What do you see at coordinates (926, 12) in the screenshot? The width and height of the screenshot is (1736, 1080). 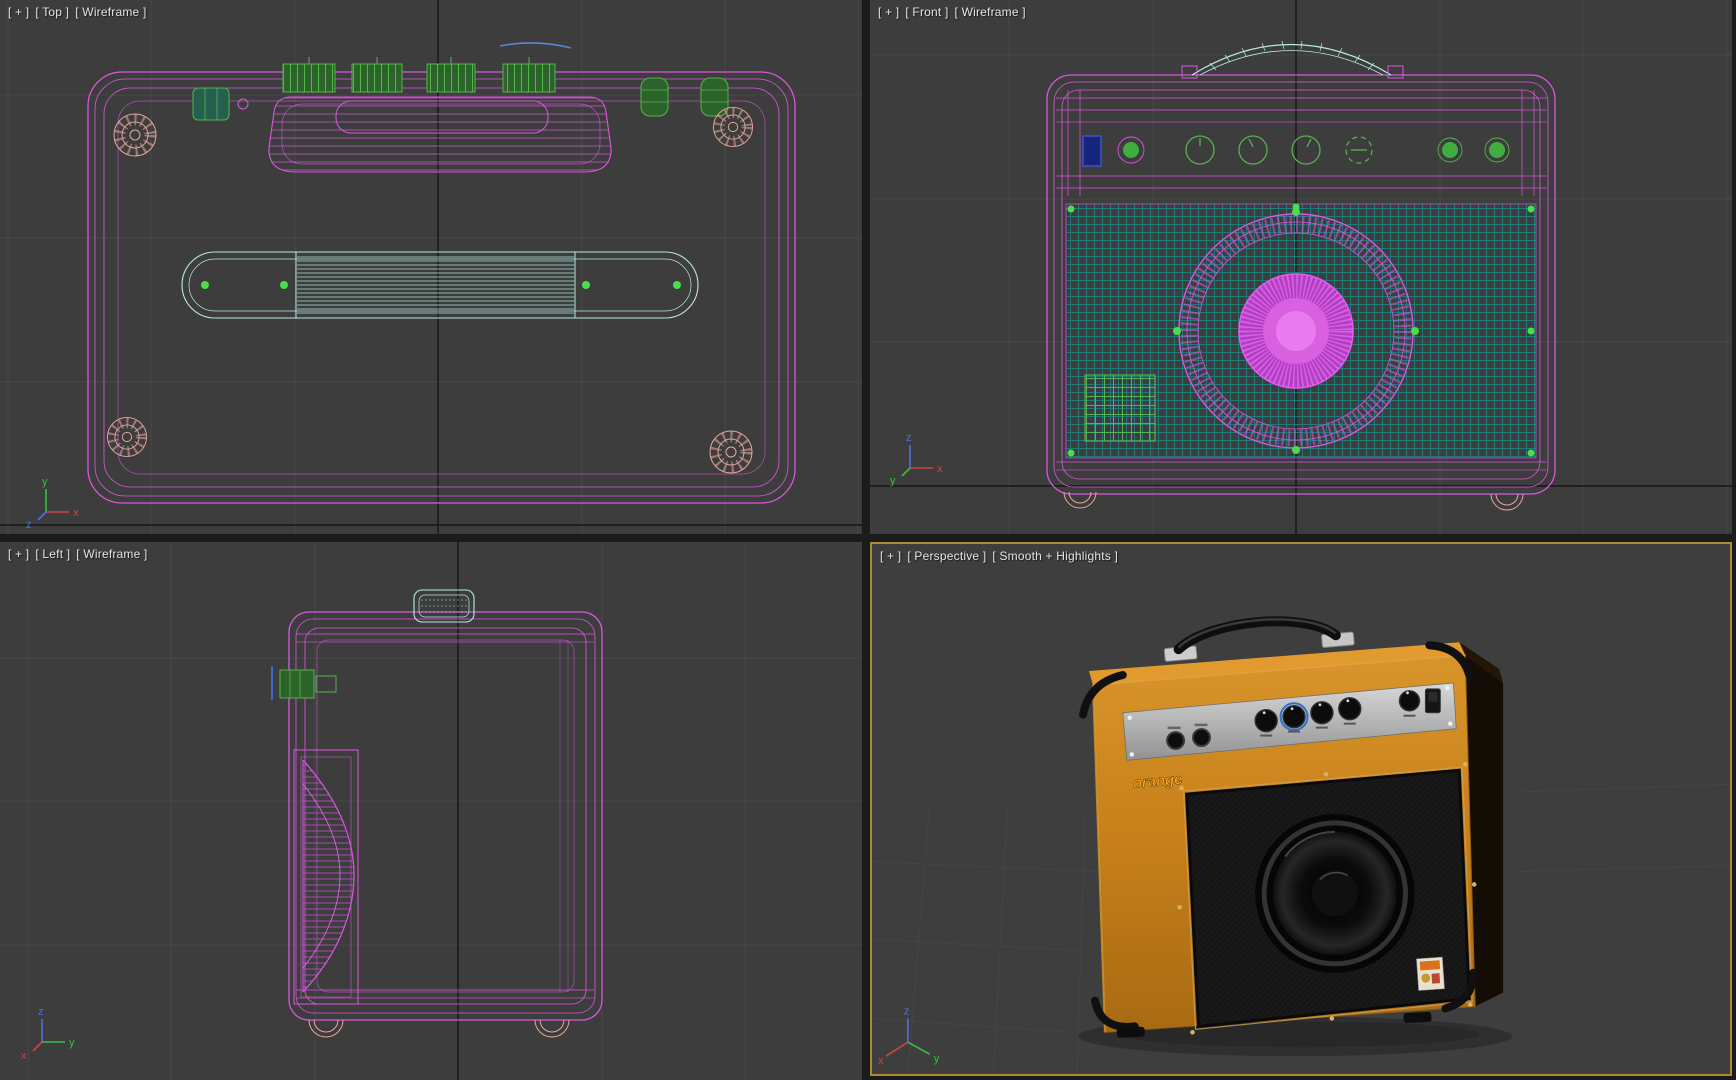 I see `viewport-view-menu: [ Front ]` at bounding box center [926, 12].